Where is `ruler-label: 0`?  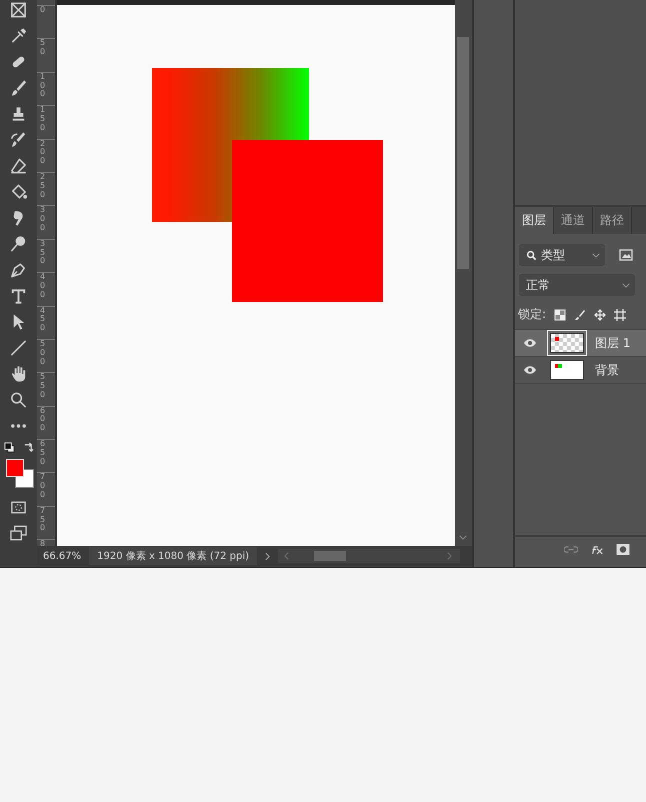
ruler-label: 0 is located at coordinates (43, 10).